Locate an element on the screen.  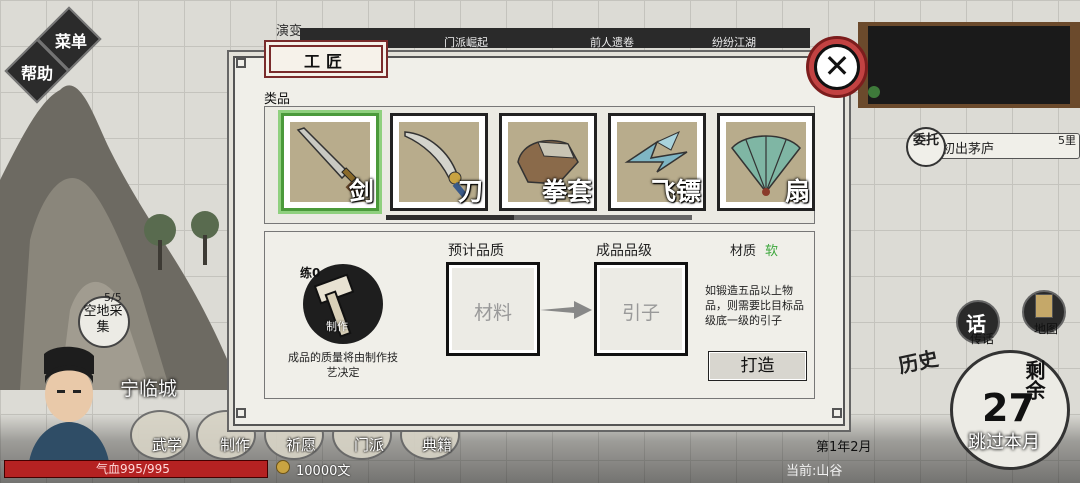
close-icon: ✕ is located at coordinates (837, 67).